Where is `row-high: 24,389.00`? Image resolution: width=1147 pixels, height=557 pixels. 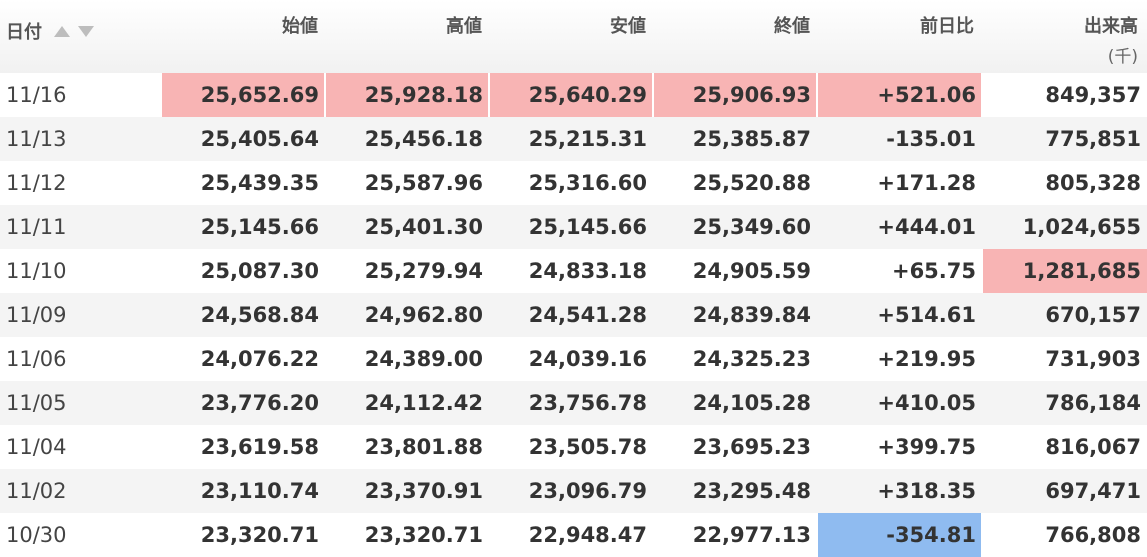 row-high: 24,389.00 is located at coordinates (423, 359).